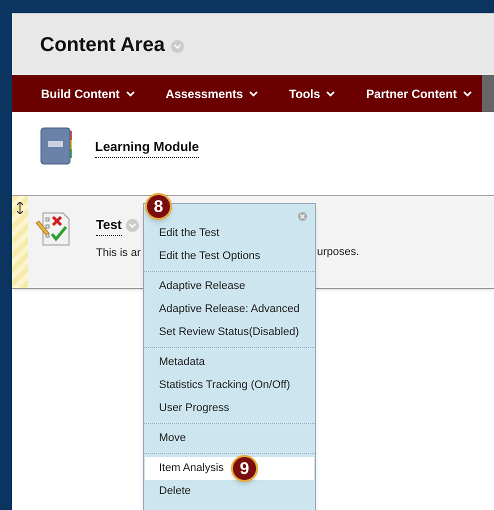  I want to click on drag-handle, so click(20, 242).